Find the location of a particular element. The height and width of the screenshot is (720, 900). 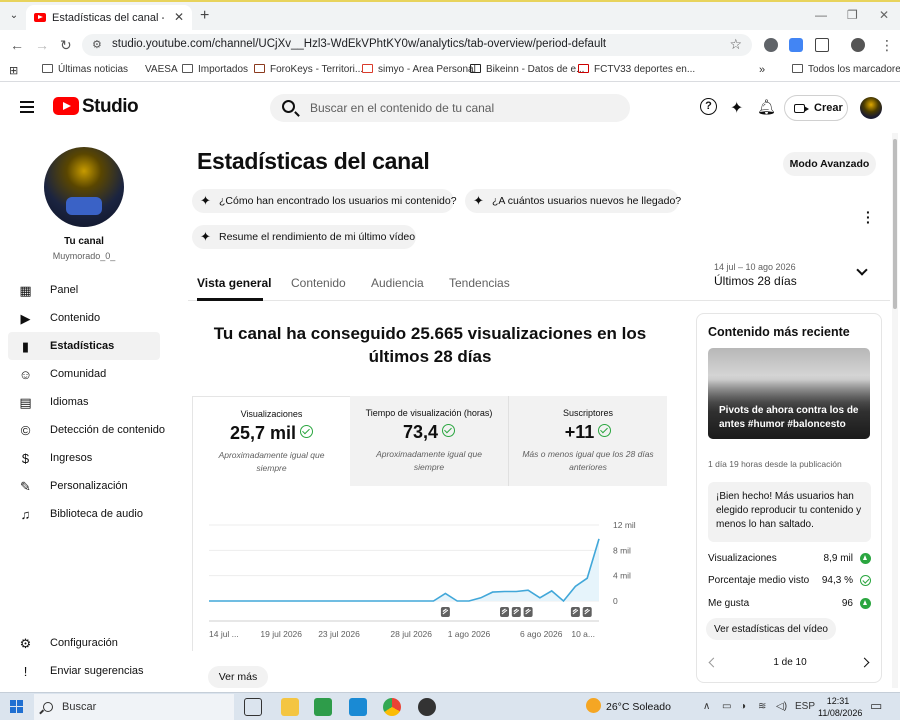

tab-overview: Vista general is located at coordinates (234, 283).